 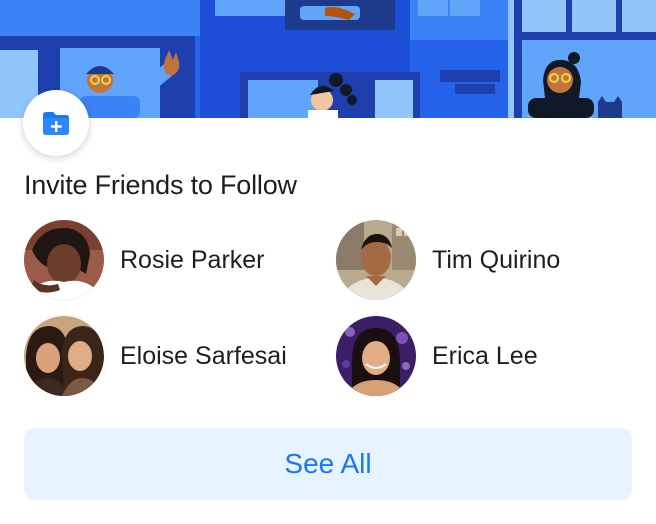 I want to click on friend-item-eloise-sarfesai: Eloise Sarfesai, so click(x=155, y=356).